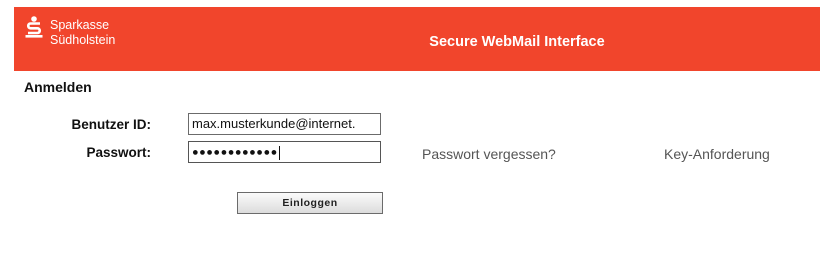 Image resolution: width=832 pixels, height=279 pixels. I want to click on text-caret, so click(279, 152).